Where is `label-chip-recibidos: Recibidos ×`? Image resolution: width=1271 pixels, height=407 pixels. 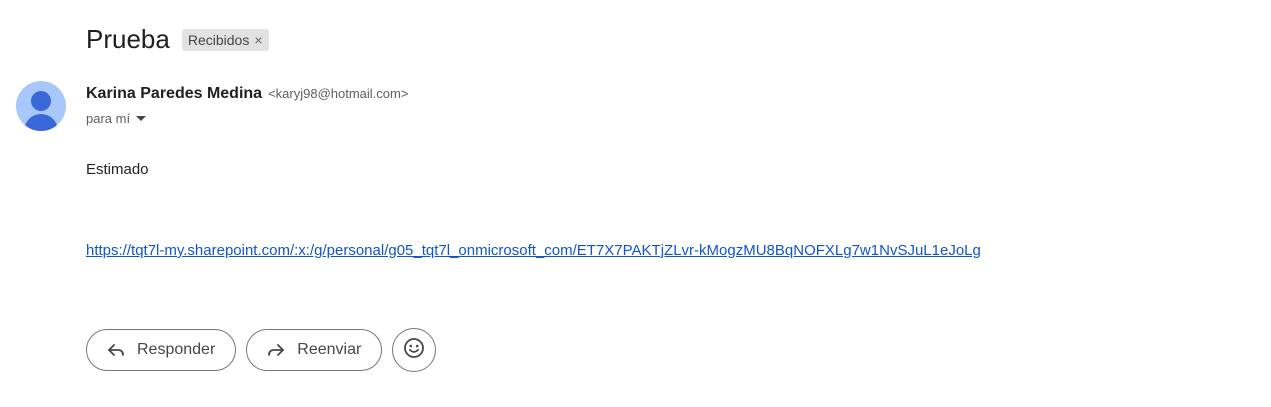
label-chip-recibidos: Recibidos × is located at coordinates (225, 40).